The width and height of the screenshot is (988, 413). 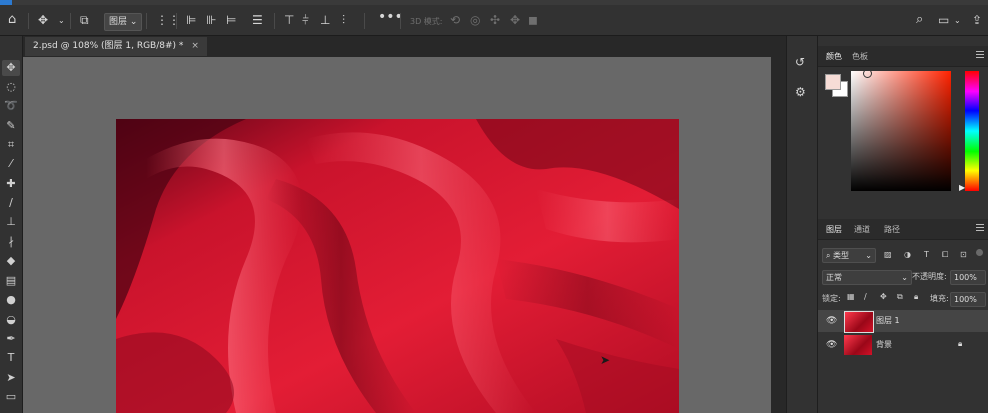 I want to click on layer-name: 背景, so click(x=884, y=344).